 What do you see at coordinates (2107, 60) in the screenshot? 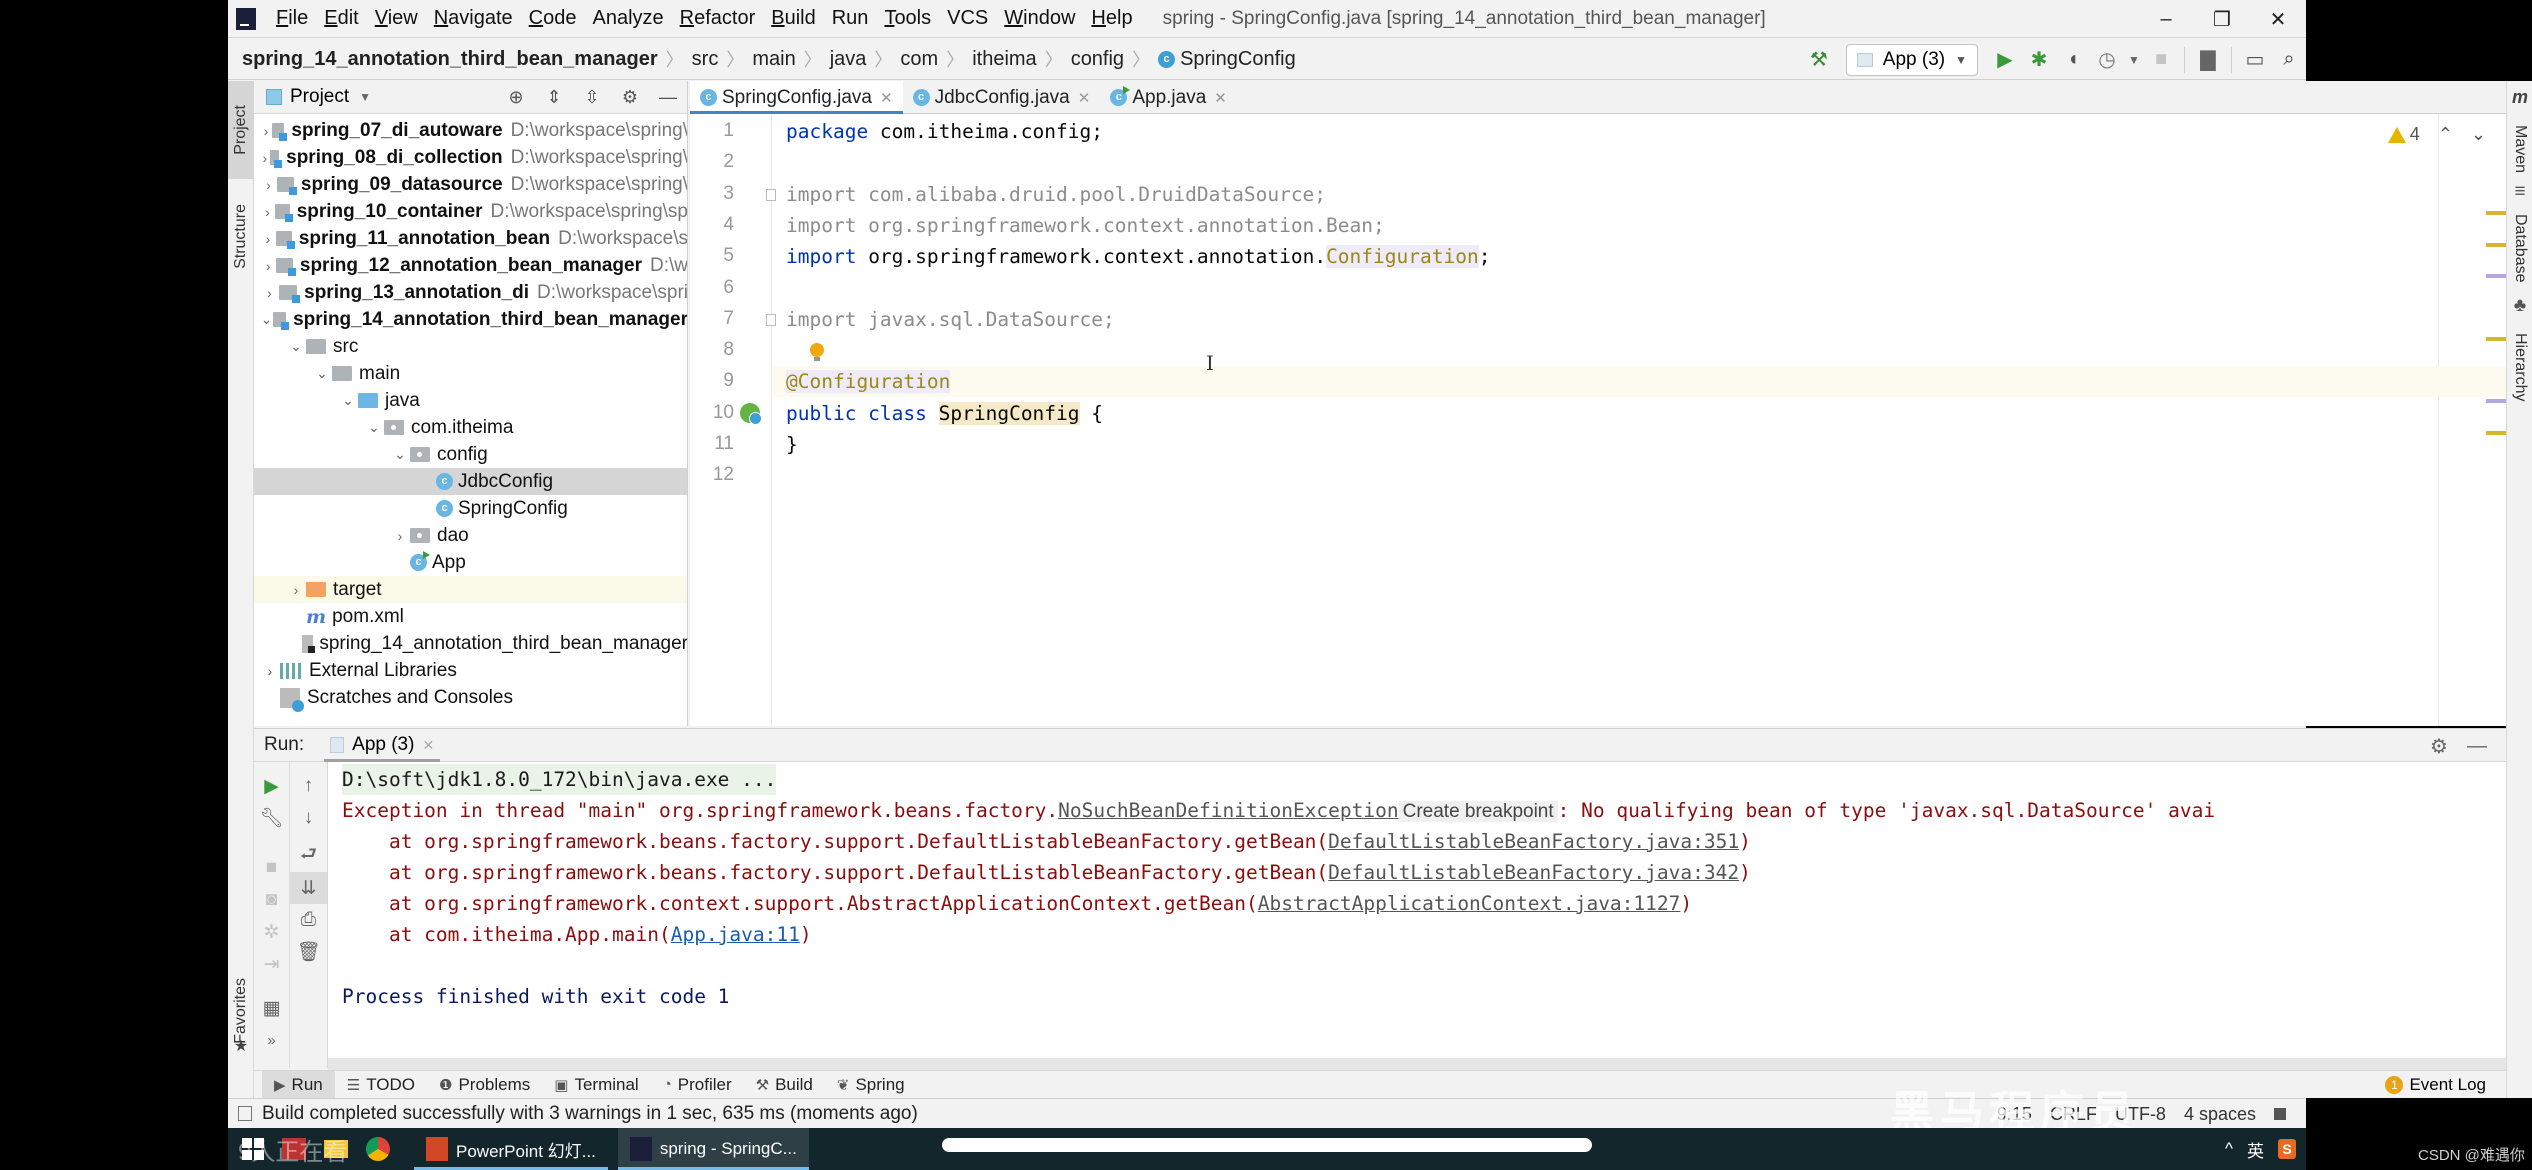
I see `profile-icon: ◷` at bounding box center [2107, 60].